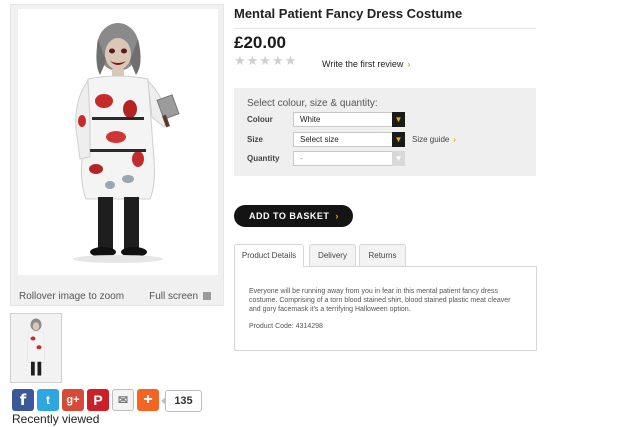 The height and width of the screenshot is (427, 640). I want to click on facebook-icon: f, so click(23, 400).